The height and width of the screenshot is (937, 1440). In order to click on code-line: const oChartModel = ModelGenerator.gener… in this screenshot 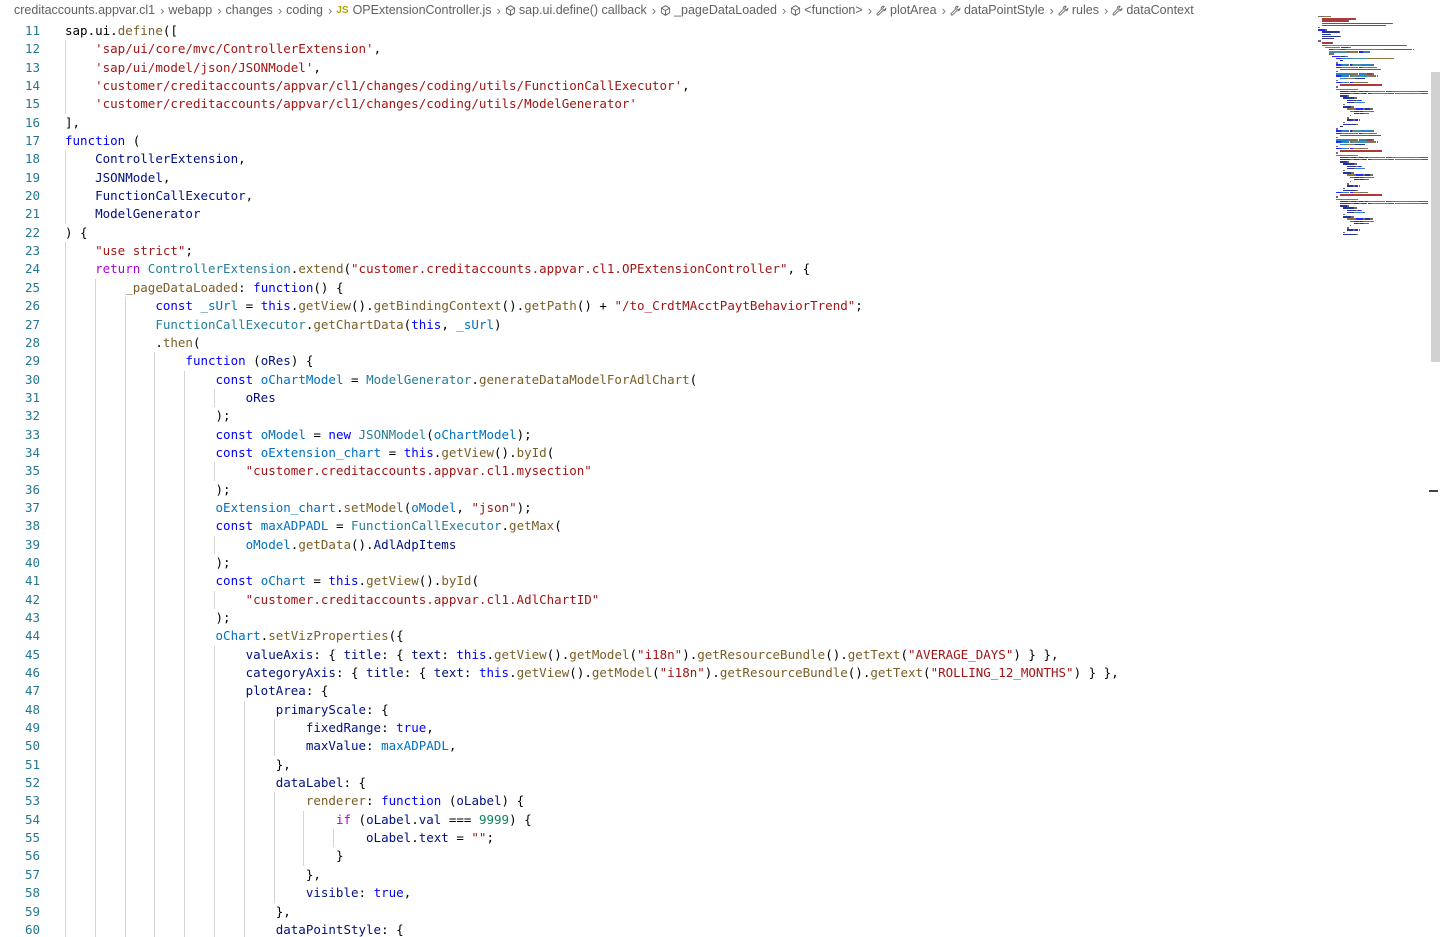, I will do `click(690, 379)`.